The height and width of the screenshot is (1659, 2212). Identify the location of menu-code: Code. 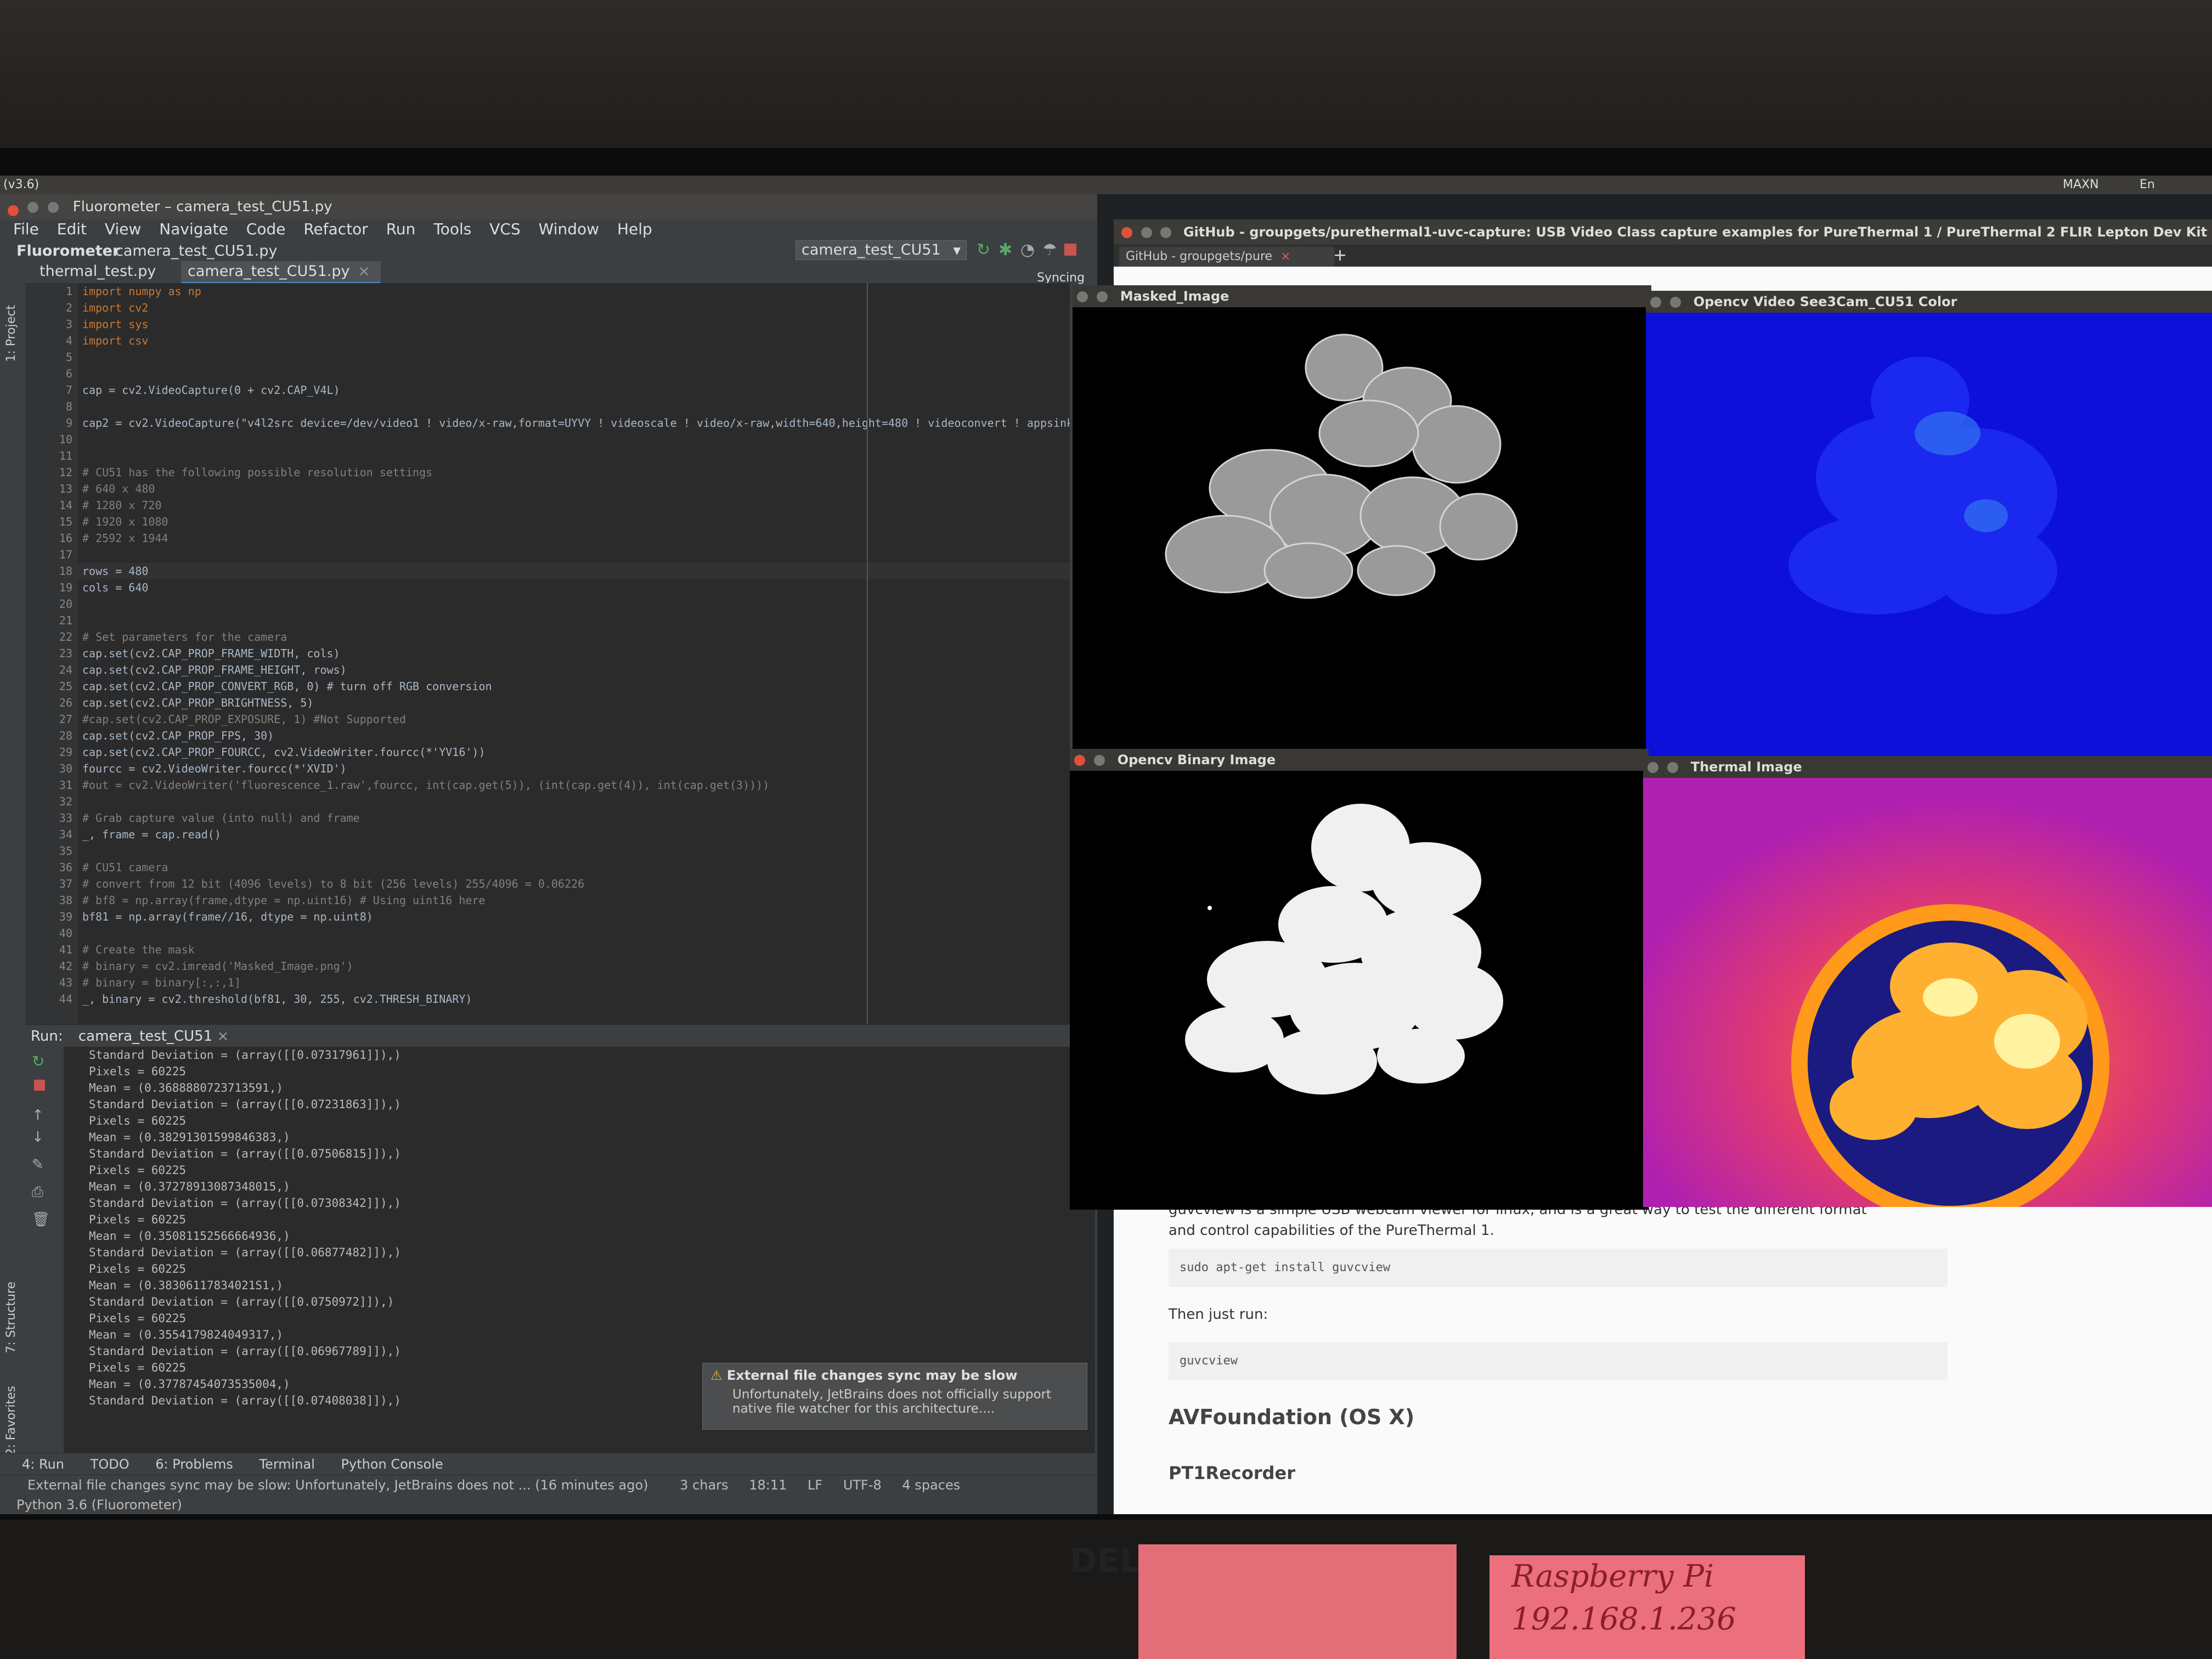
(266, 229).